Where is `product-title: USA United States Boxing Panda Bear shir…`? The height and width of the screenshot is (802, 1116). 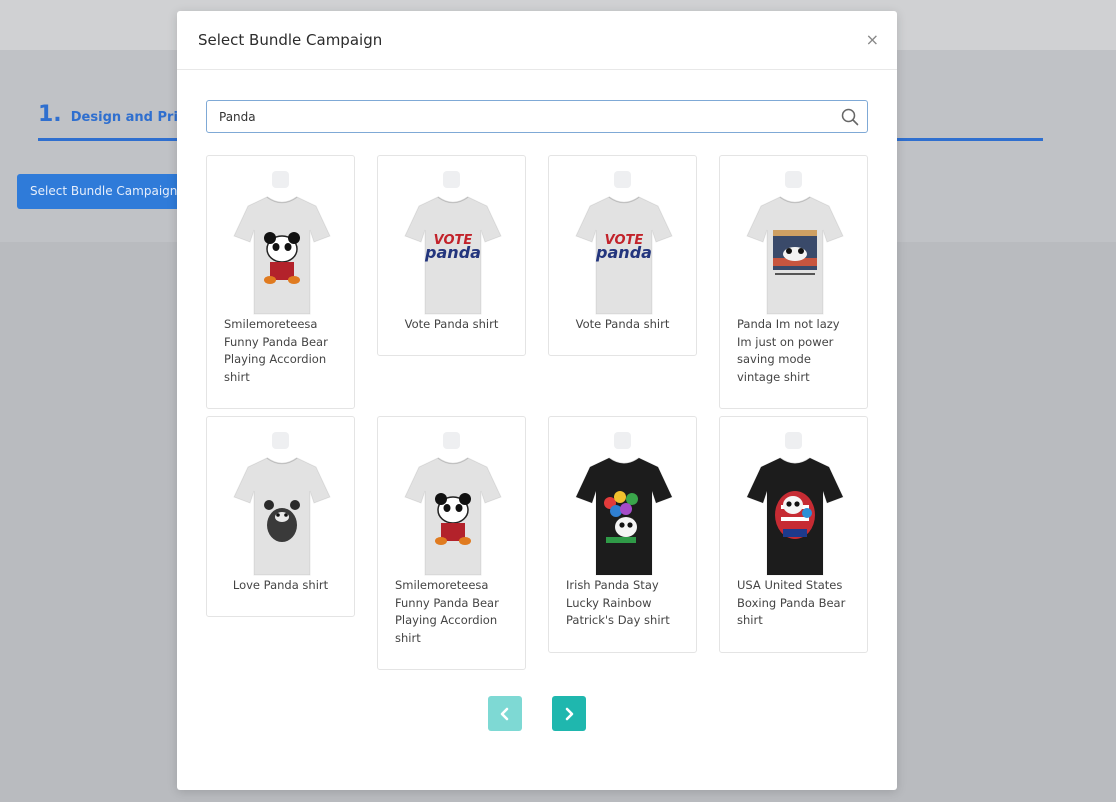
product-title: USA United States Boxing Panda Bear shir… is located at coordinates (791, 602).